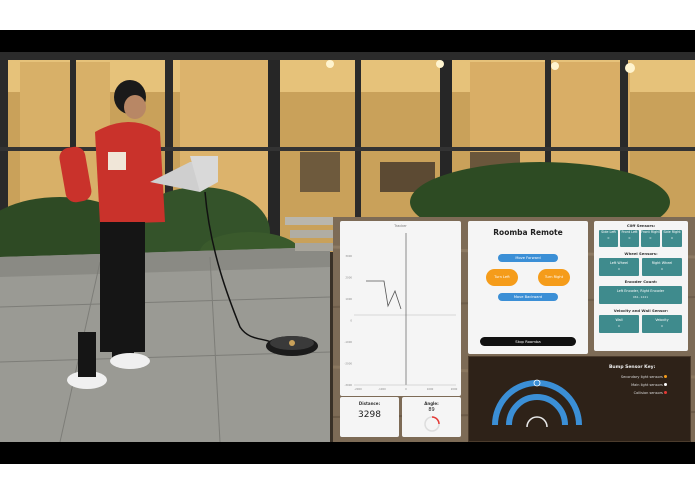  I want to click on left-wheel-sensor: Left Wheel 0, so click(619, 267).